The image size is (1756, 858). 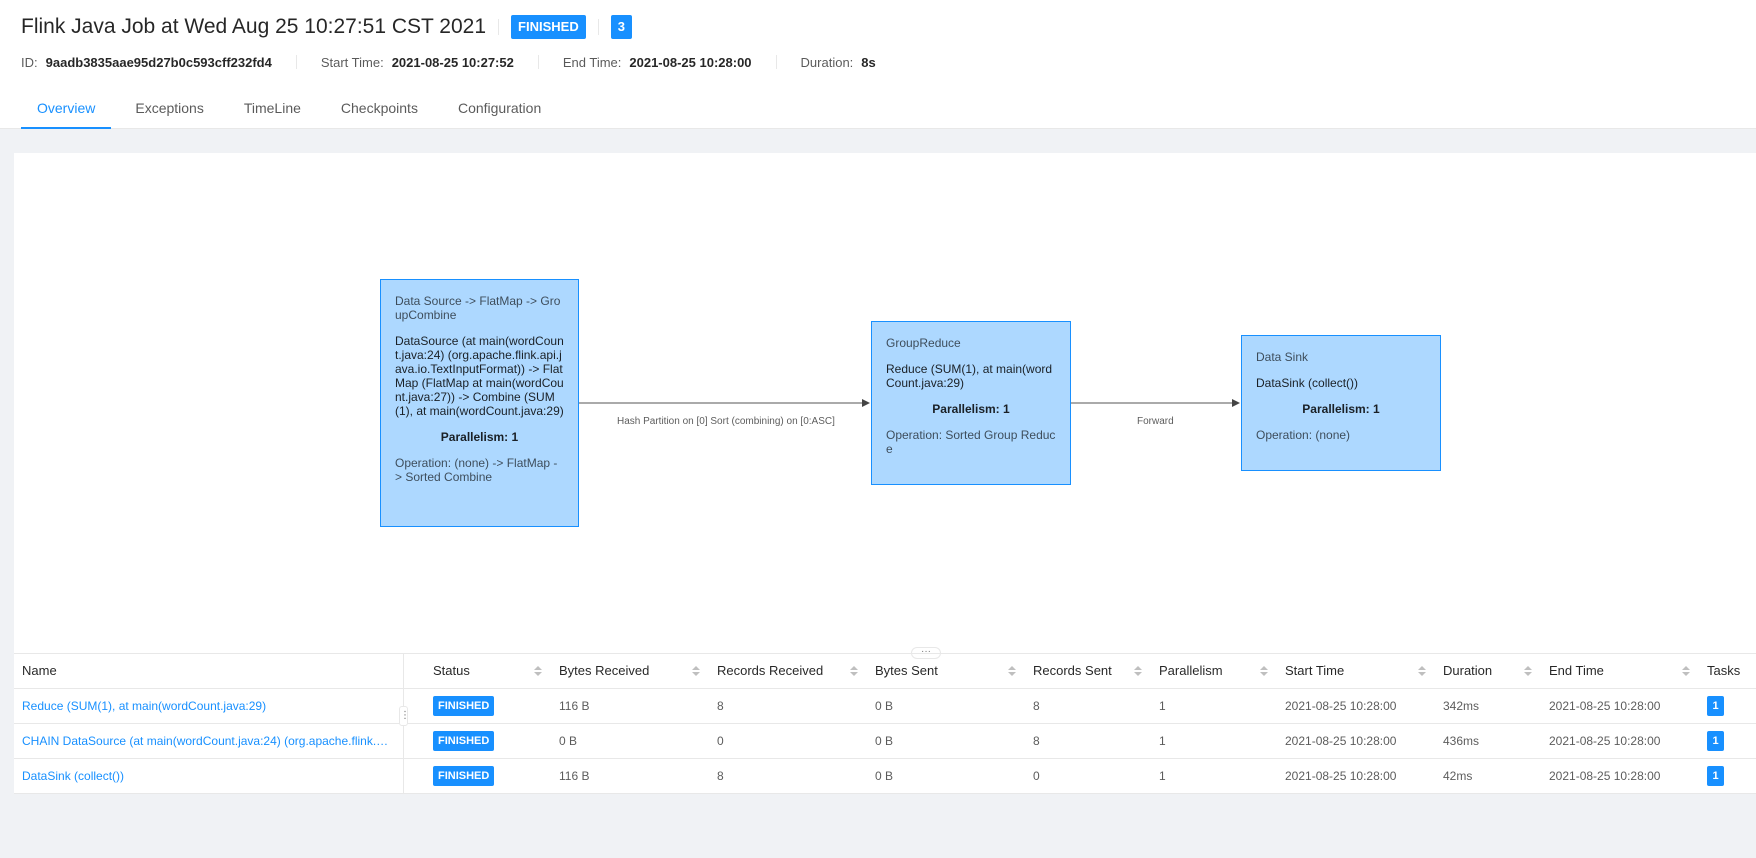 What do you see at coordinates (1350, 671) in the screenshot?
I see `column-header-start-time: Start Time` at bounding box center [1350, 671].